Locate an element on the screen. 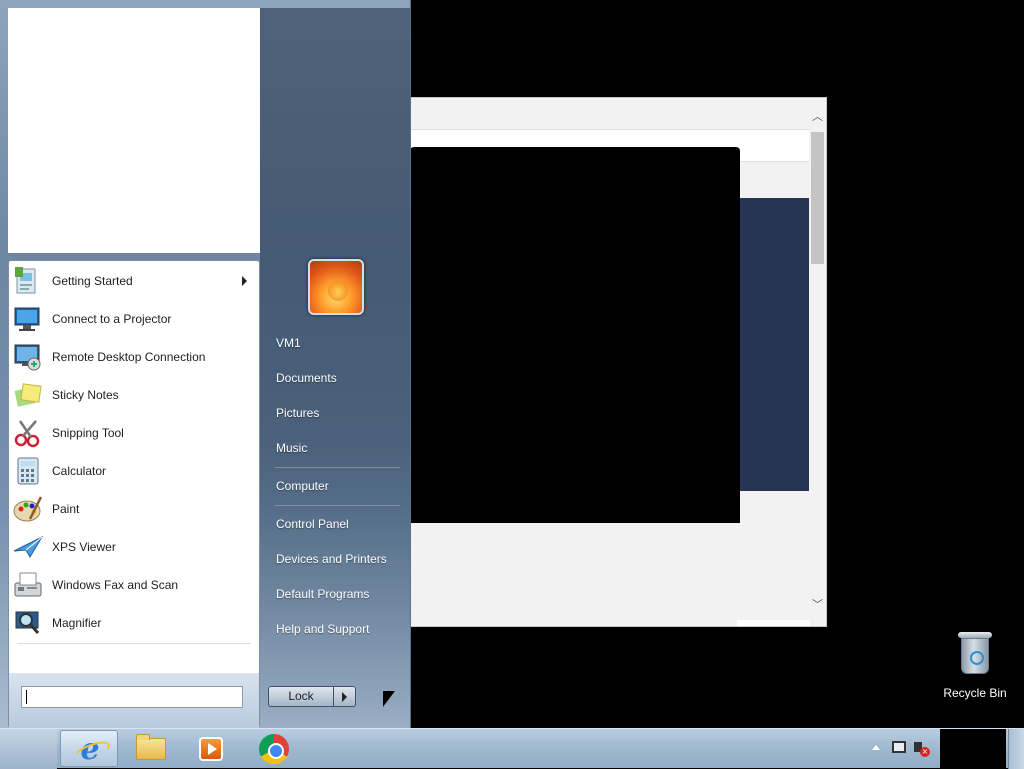 The width and height of the screenshot is (1024, 769). program-connect-projector: Connect to a Projector is located at coordinates (134, 319).